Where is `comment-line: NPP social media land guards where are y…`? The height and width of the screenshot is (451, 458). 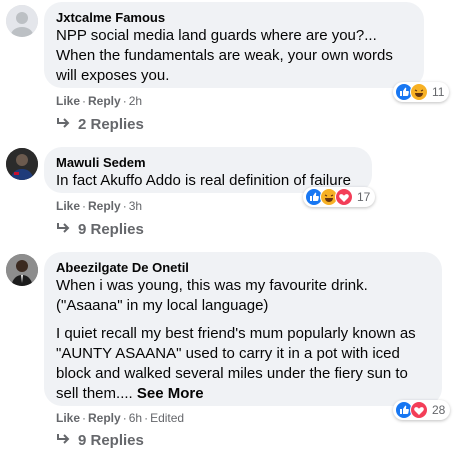
comment-line: NPP social media land guards where are y… is located at coordinates (216, 35).